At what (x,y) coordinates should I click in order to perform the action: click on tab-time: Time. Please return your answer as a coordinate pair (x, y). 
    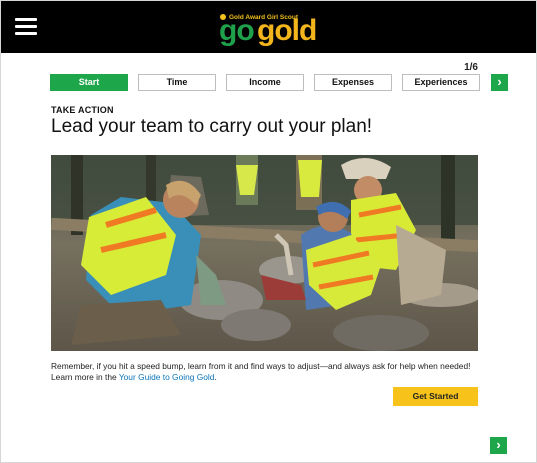
    Looking at the image, I should click on (177, 82).